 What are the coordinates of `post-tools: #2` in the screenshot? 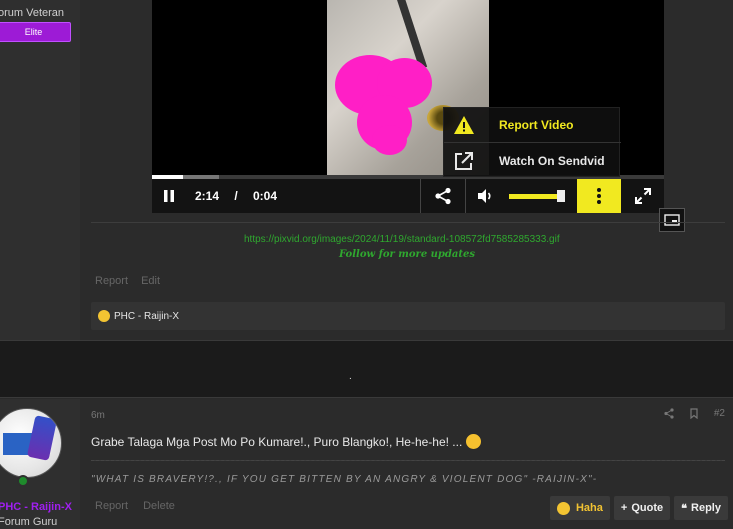 It's located at (694, 413).